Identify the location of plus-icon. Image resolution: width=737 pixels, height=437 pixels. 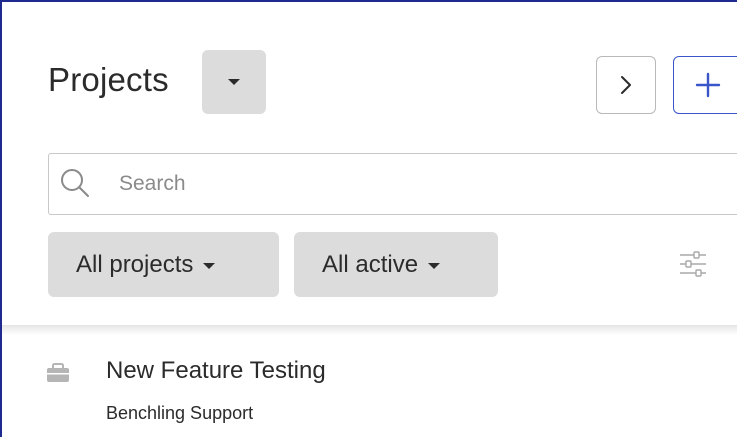
(708, 85).